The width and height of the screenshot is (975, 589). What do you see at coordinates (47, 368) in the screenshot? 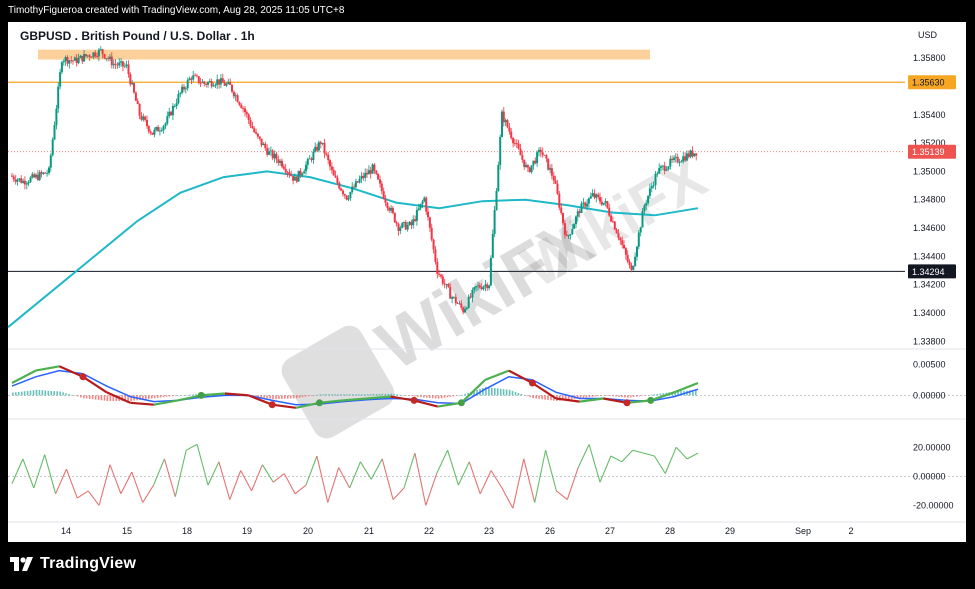
I see `macd-line-segment` at bounding box center [47, 368].